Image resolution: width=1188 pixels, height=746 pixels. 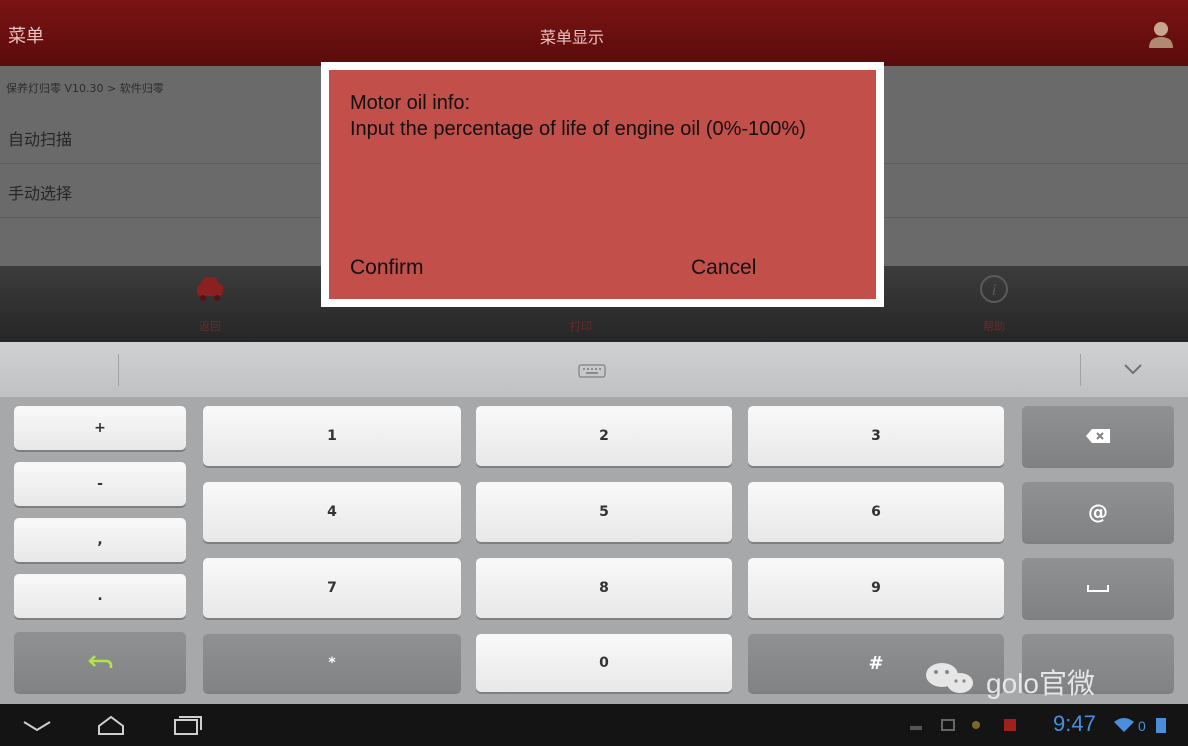 I want to click on menu-item-label: 手动选择, so click(x=40, y=193).